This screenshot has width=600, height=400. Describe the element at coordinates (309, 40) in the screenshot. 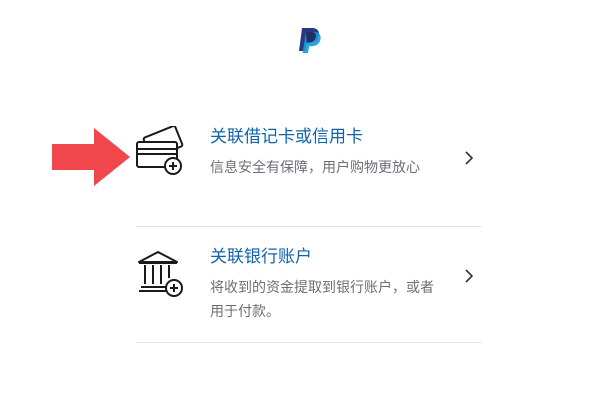

I see `paypal-logo-icon` at that location.